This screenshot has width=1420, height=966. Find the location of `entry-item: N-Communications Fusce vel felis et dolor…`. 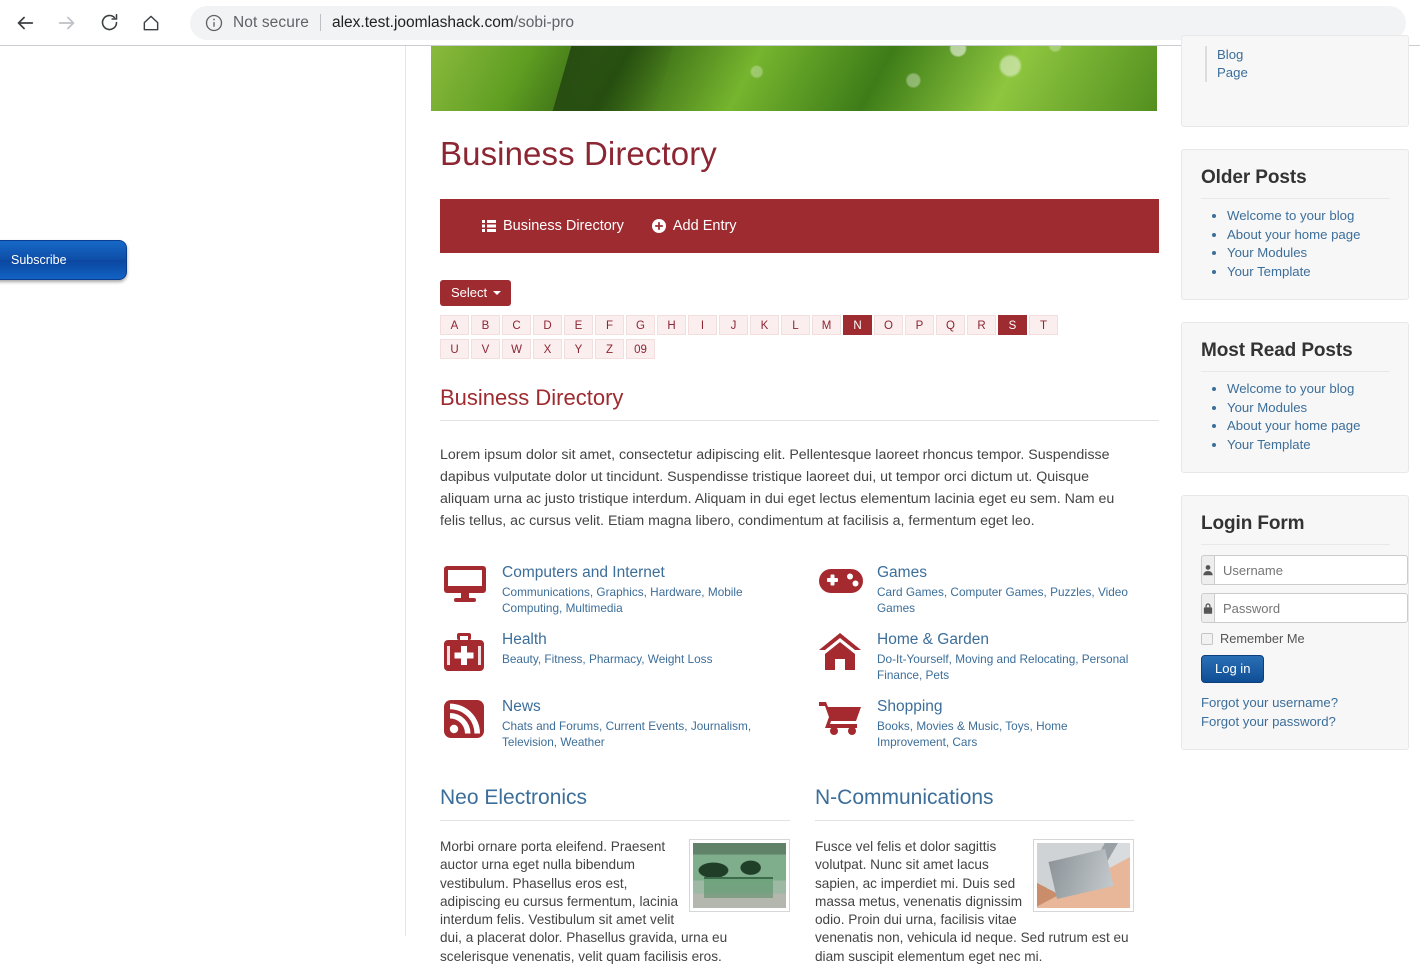

entry-item: N-Communications Fusce vel felis et dolor… is located at coordinates (987, 876).